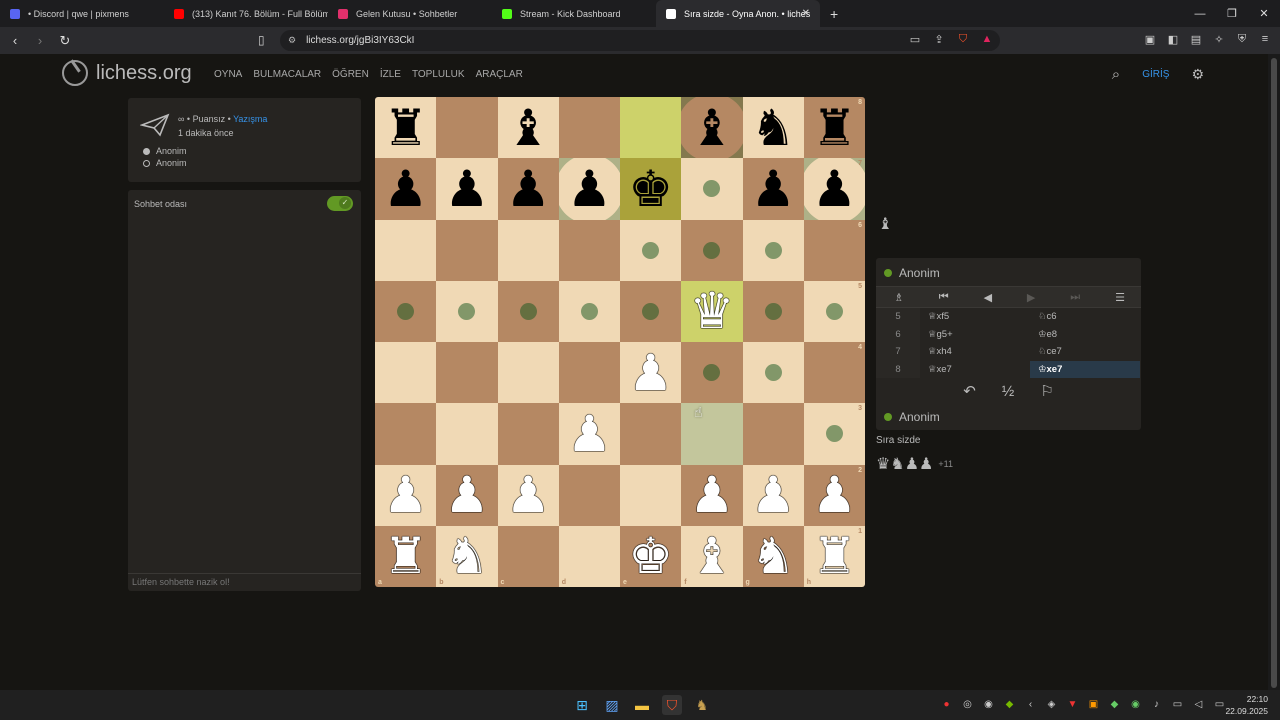 The width and height of the screenshot is (1280, 720). Describe the element at coordinates (574, 13) in the screenshot. I see `browser-tab: Stream - Kick Dashboard` at that location.